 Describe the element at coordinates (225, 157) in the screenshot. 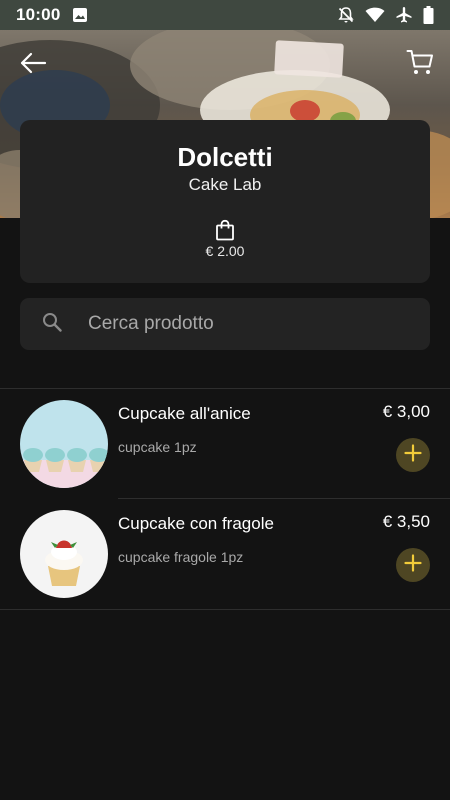

I see `shop-name: Dolcetti` at that location.